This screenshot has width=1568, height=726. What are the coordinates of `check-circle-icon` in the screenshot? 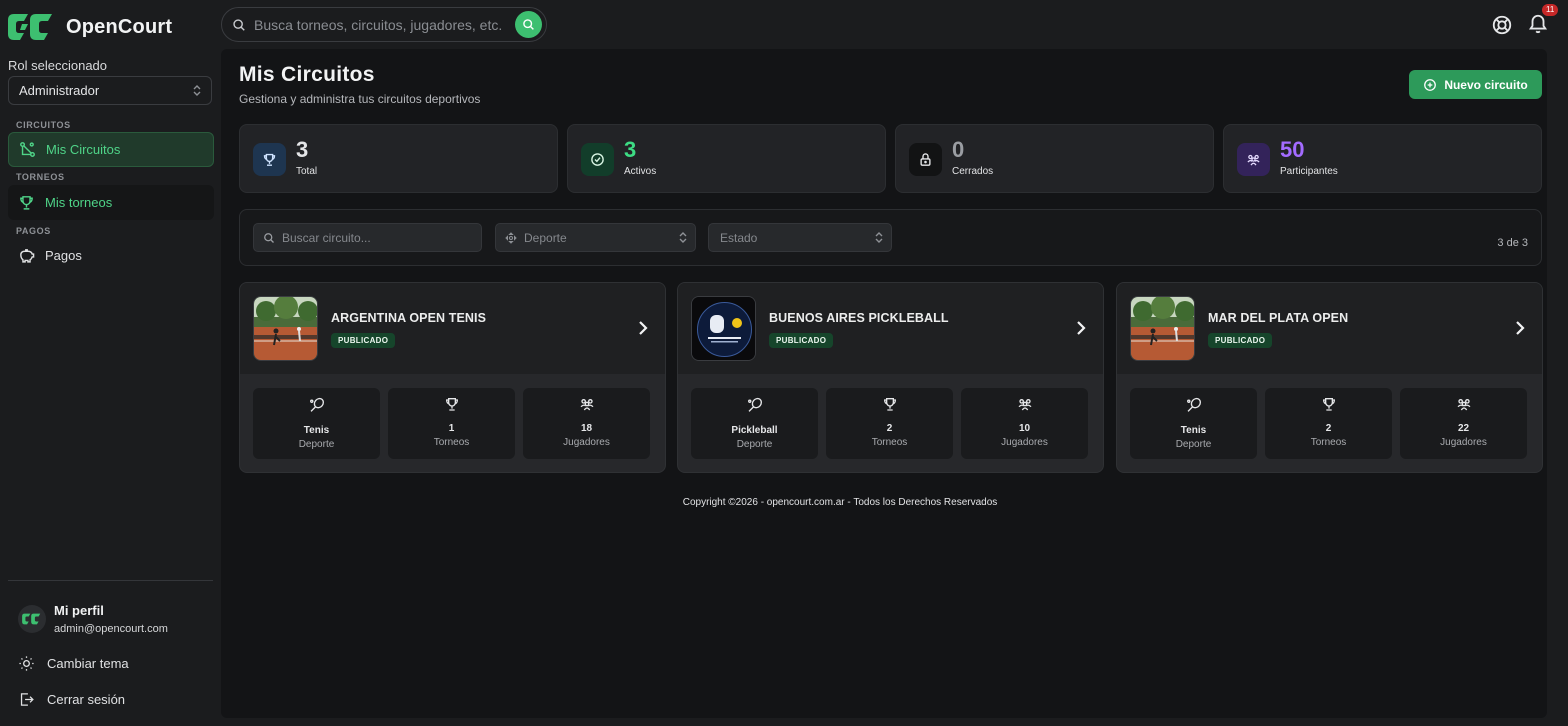 It's located at (597, 159).